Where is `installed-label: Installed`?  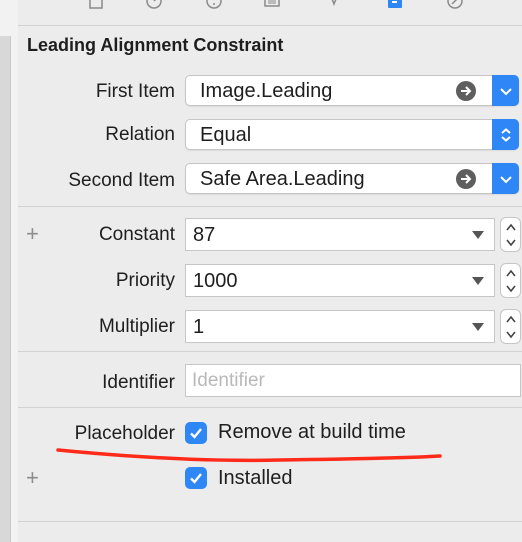 installed-label: Installed is located at coordinates (255, 478).